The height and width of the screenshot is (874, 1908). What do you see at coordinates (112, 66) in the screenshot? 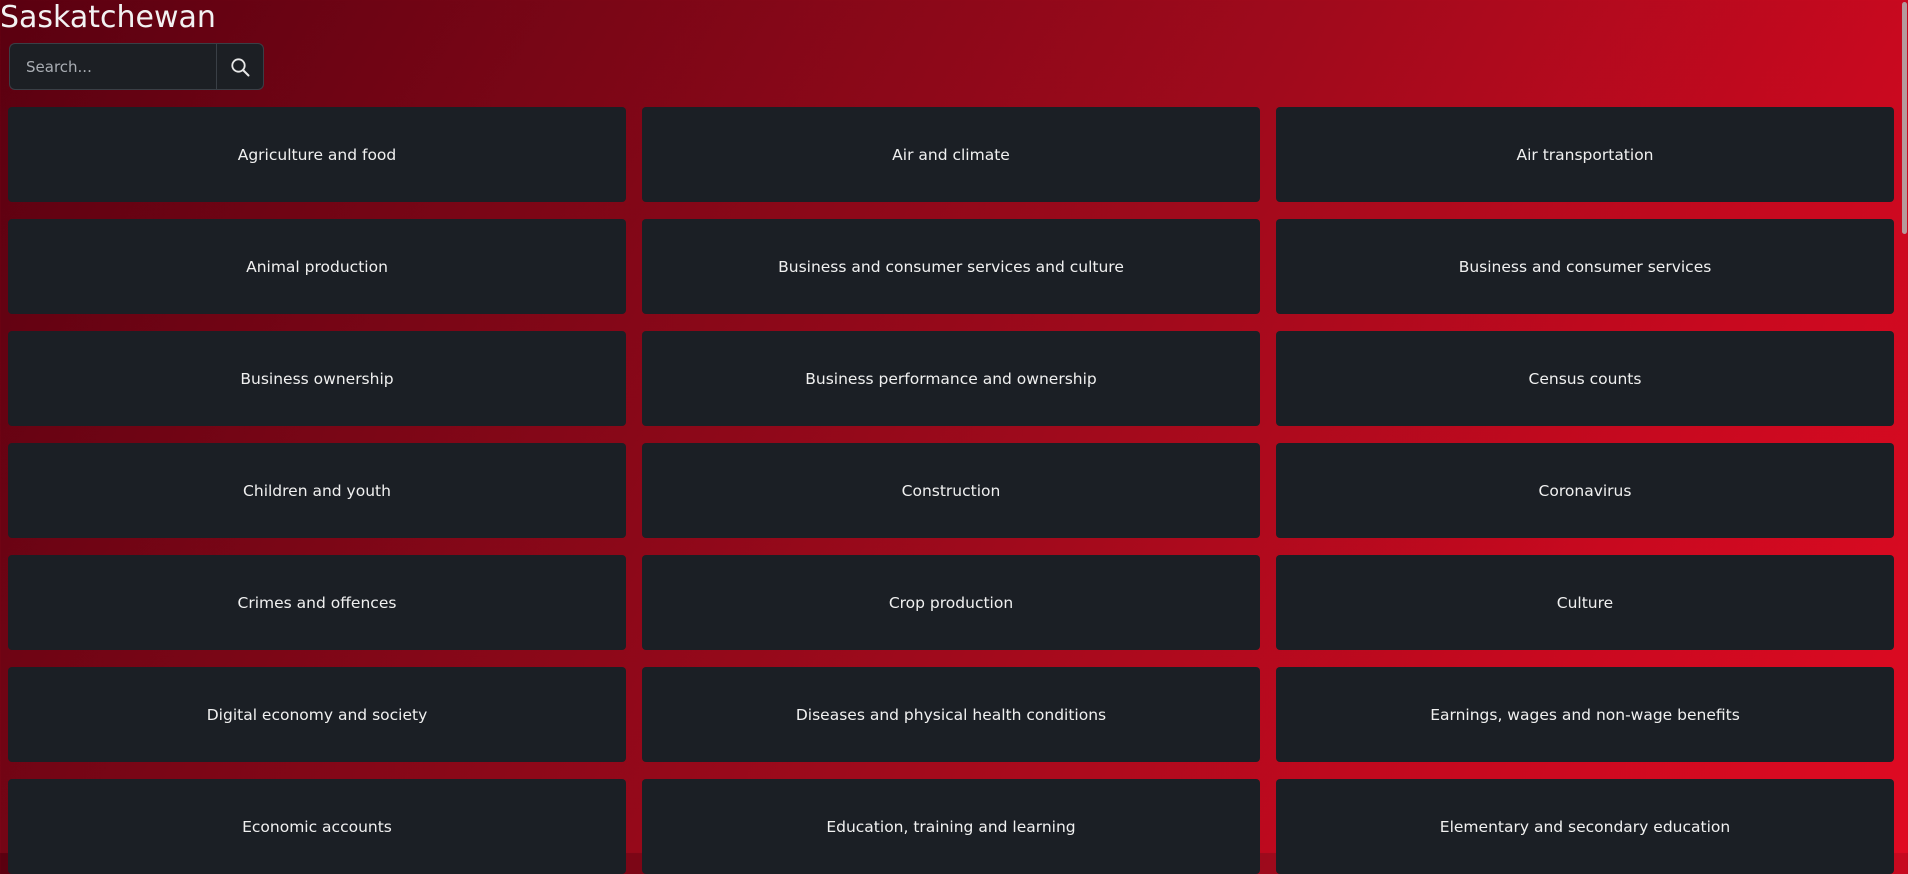
I see `search-input` at bounding box center [112, 66].